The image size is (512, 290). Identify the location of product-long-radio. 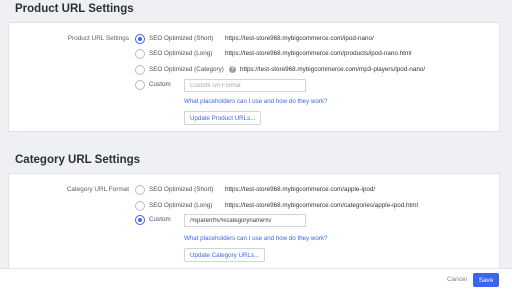
(140, 54).